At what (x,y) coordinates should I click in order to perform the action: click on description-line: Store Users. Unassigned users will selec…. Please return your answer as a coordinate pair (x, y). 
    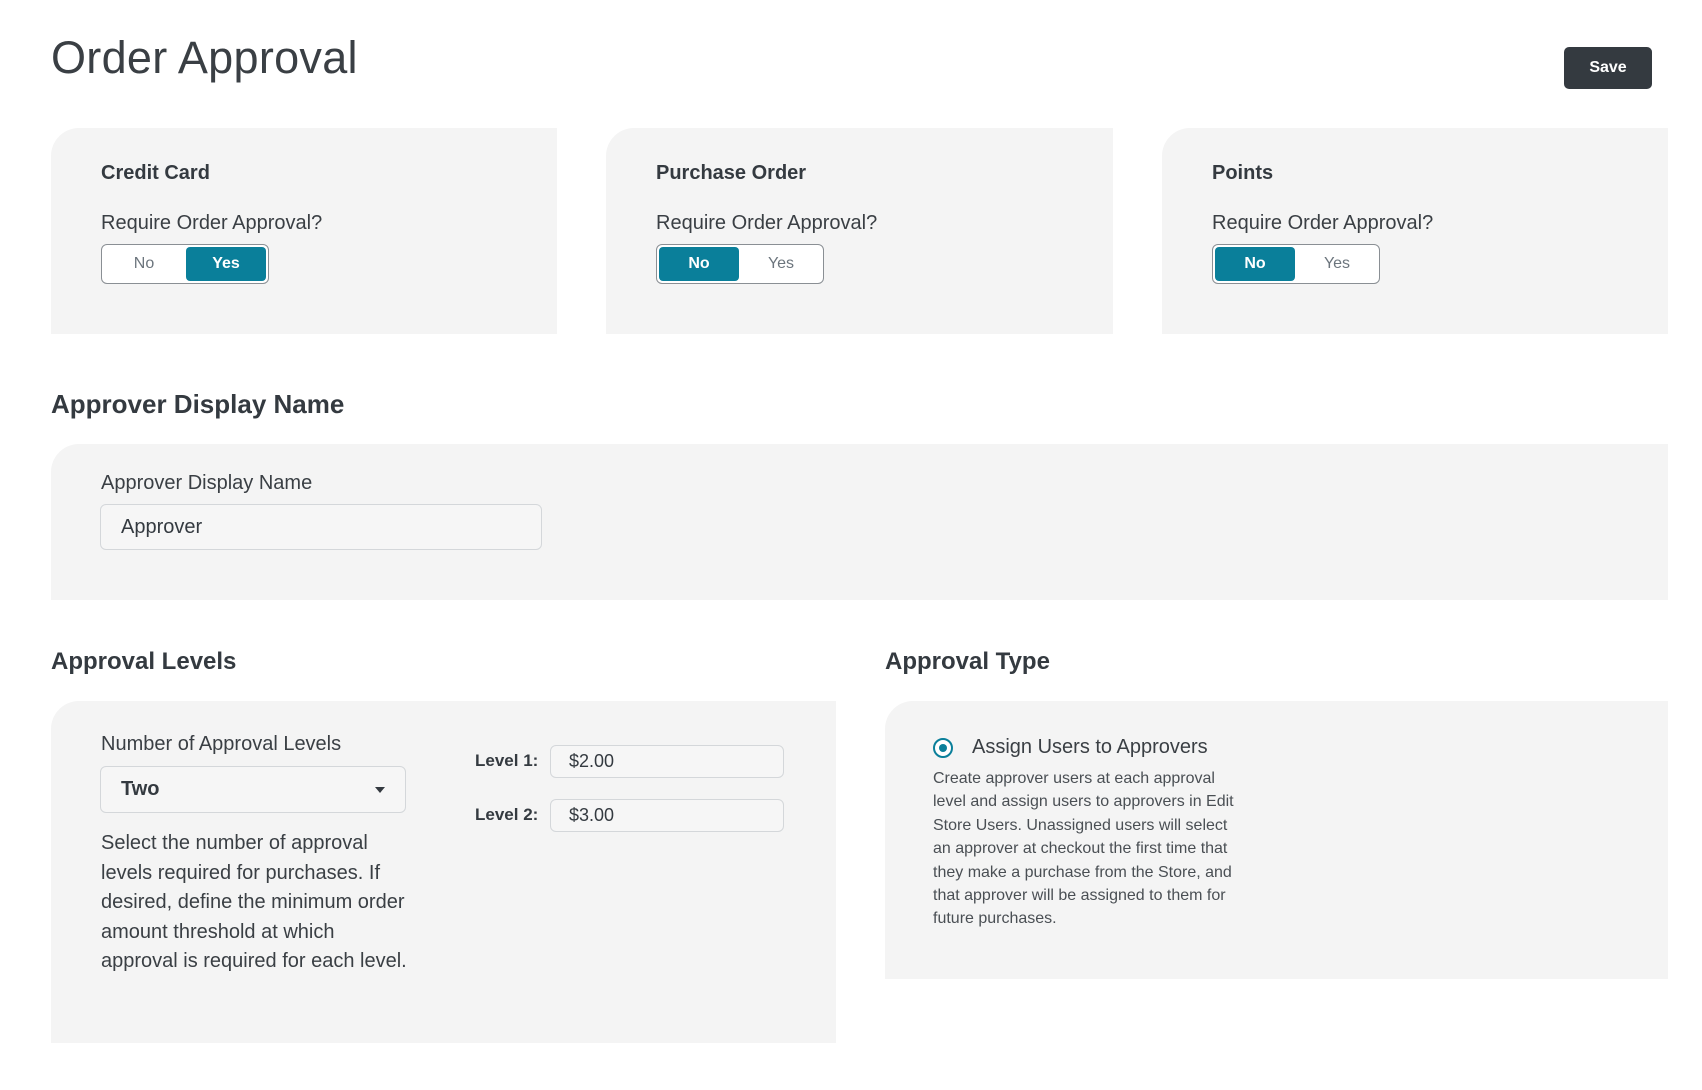
    Looking at the image, I should click on (1080, 825).